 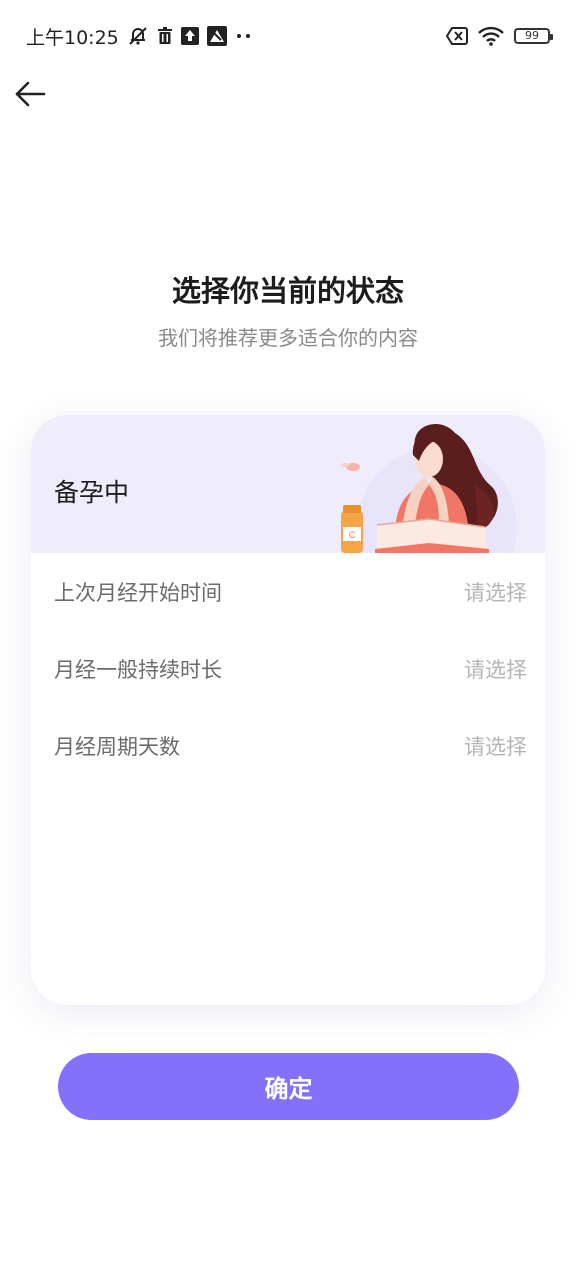 I want to click on back-arrow-icon, so click(x=30, y=94).